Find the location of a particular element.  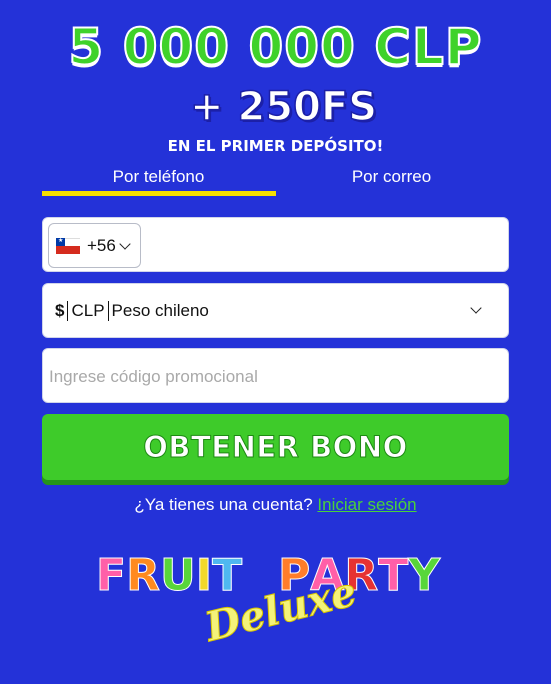

account-question: ¿Ya tienes una cuenta? is located at coordinates (223, 504).